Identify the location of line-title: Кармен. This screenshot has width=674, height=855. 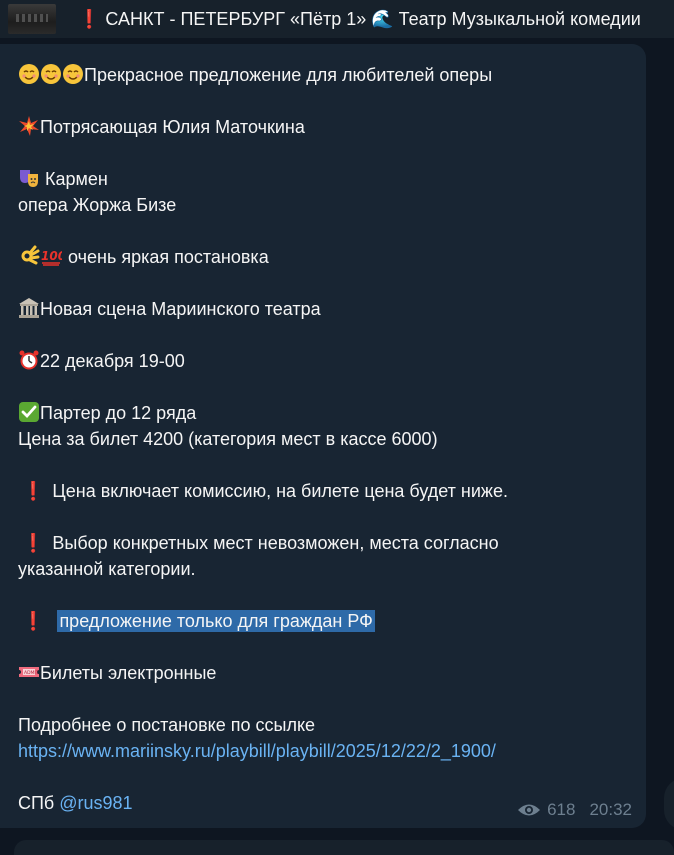
(325, 179).